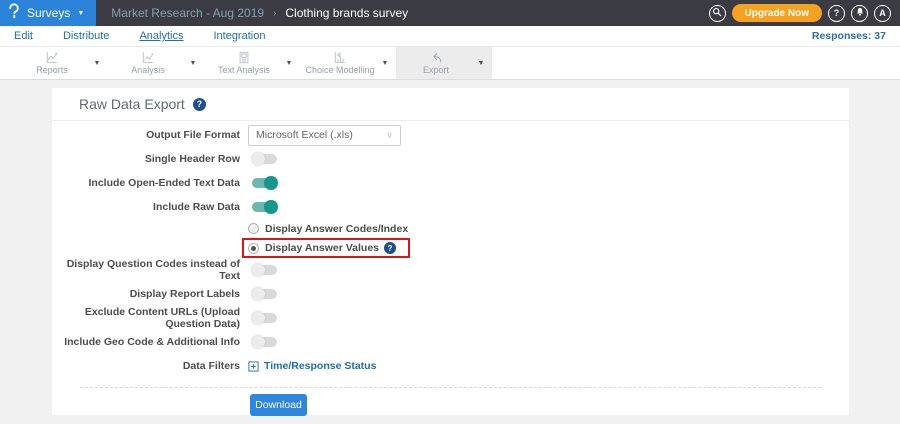 Image resolution: width=900 pixels, height=424 pixels. I want to click on display-answer-values-help-icon: ?, so click(390, 248).